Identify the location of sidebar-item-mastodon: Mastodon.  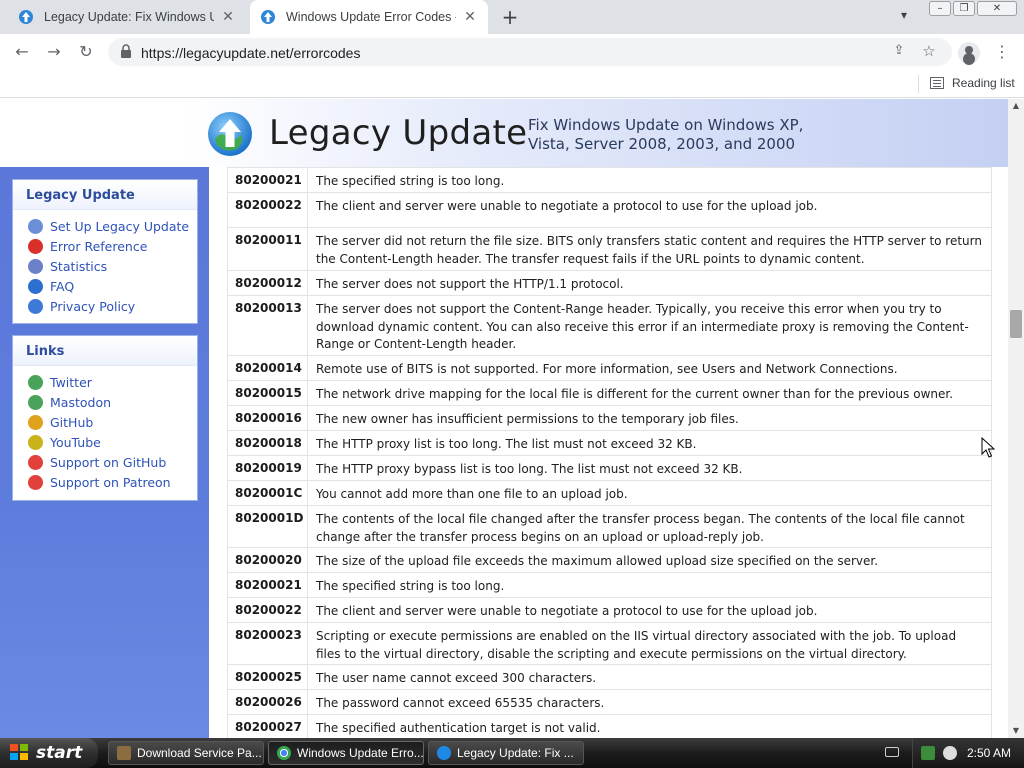
(112, 402).